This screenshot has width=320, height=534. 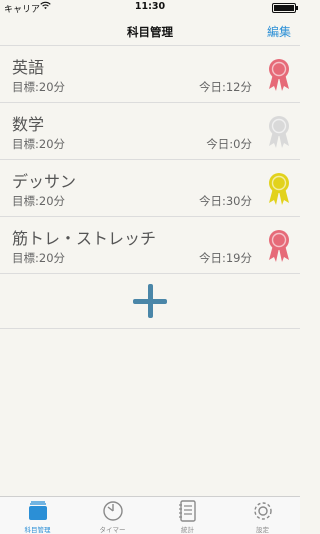 I want to click on timer-icon, so click(x=113, y=511).